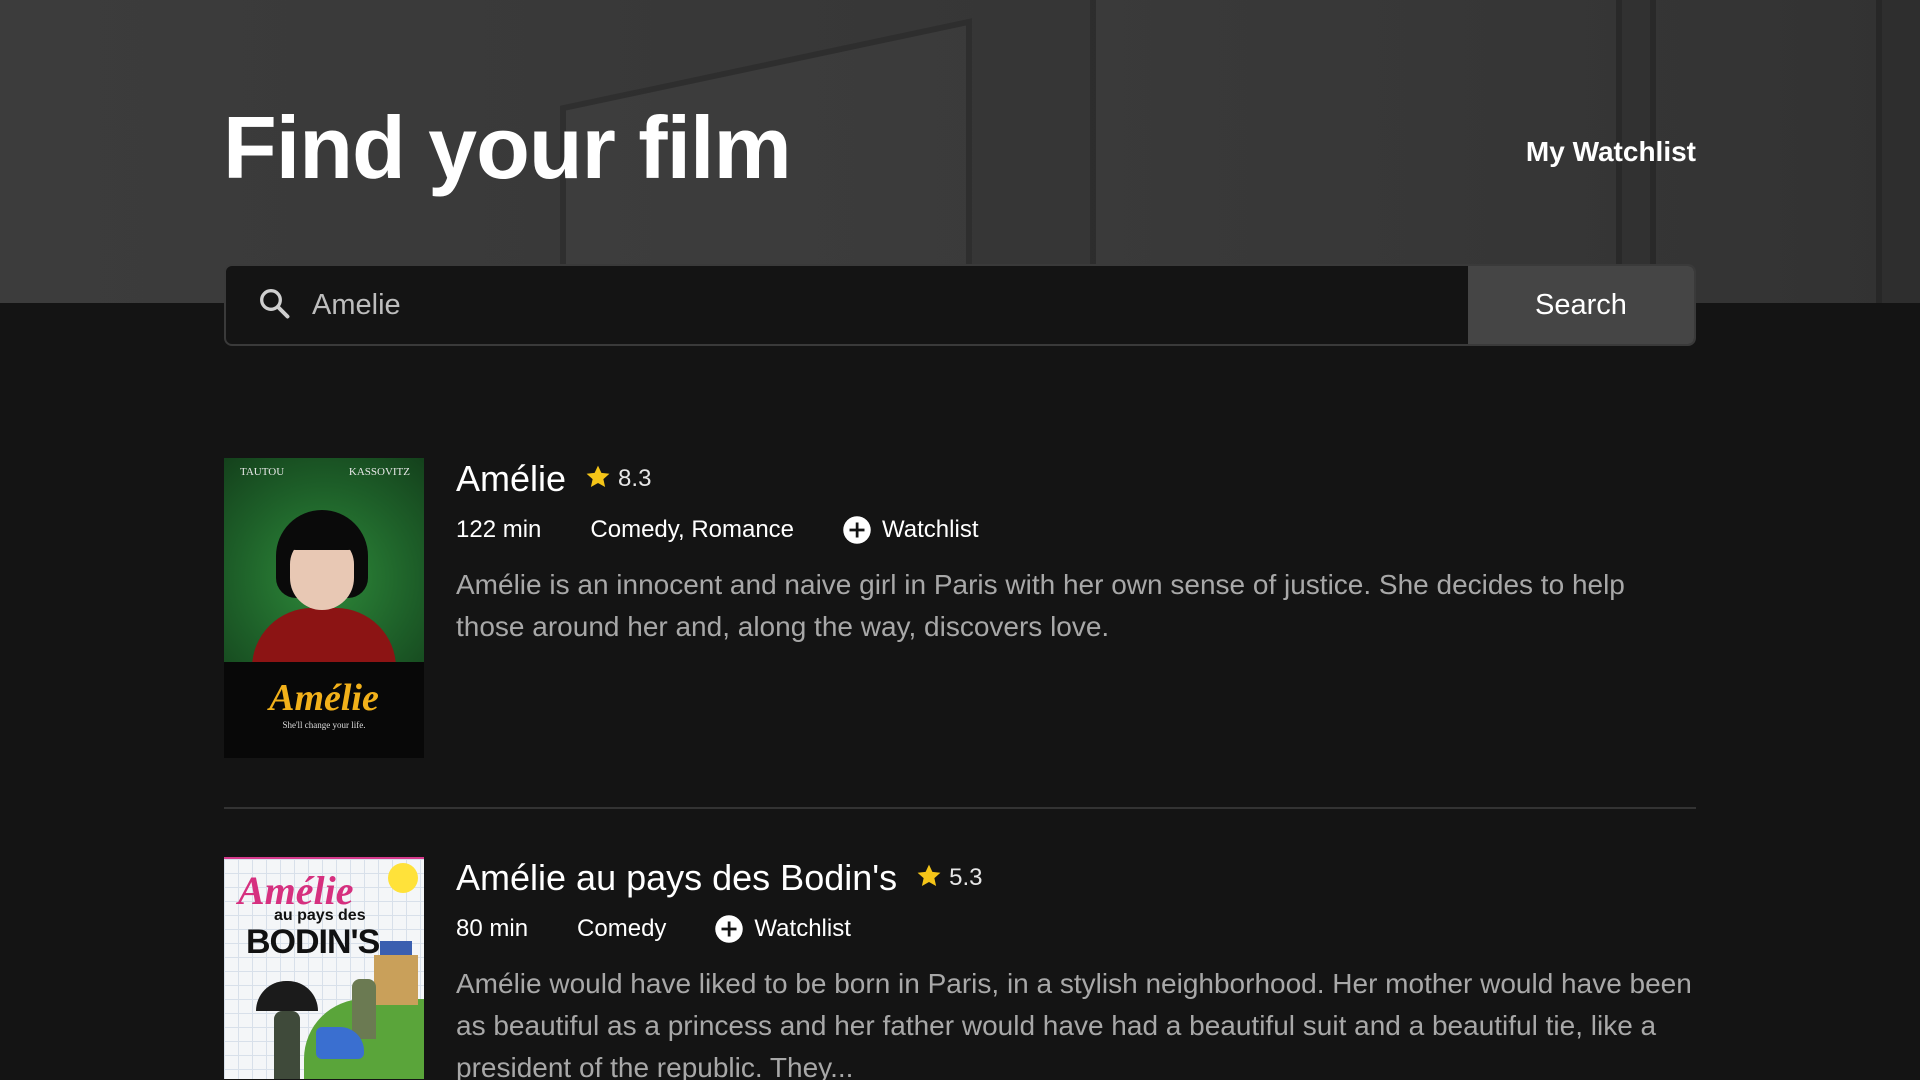 This screenshot has height=1080, width=1920. I want to click on search-field, so click(847, 305).